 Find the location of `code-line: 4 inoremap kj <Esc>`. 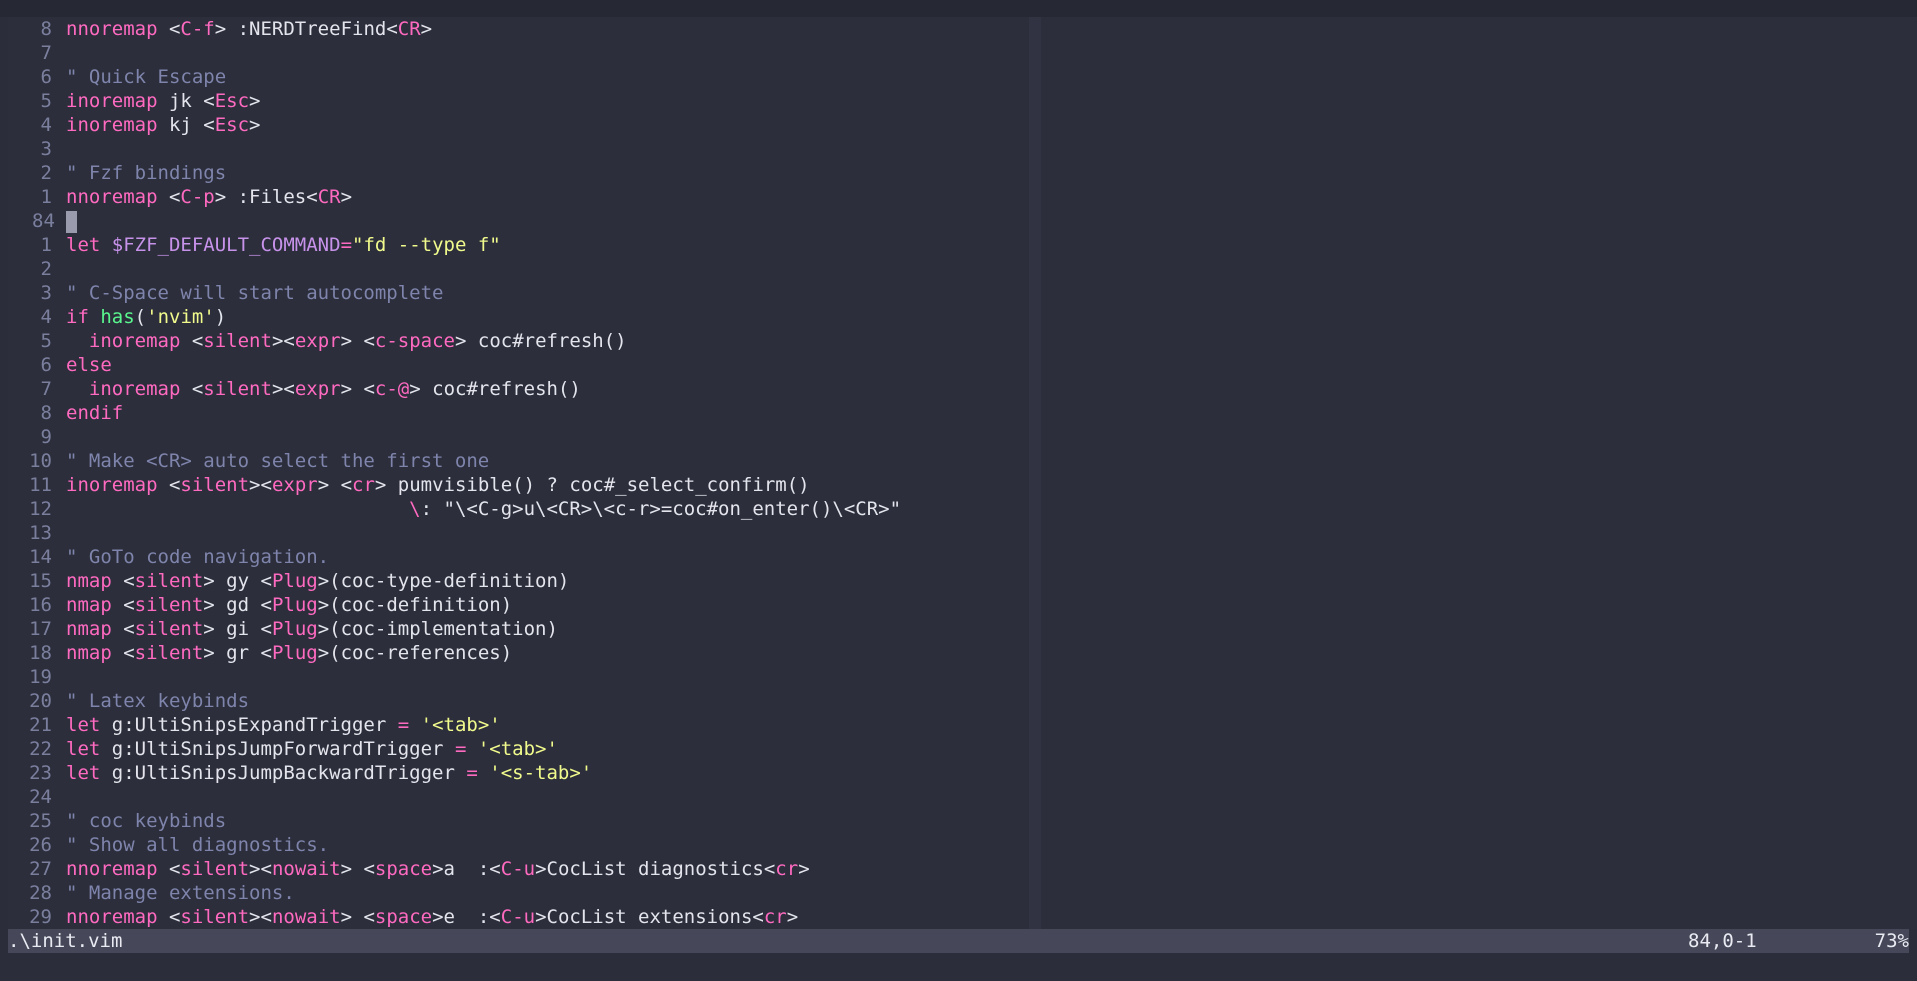

code-line: 4 inoremap kj <Esc> is located at coordinates (522, 125).